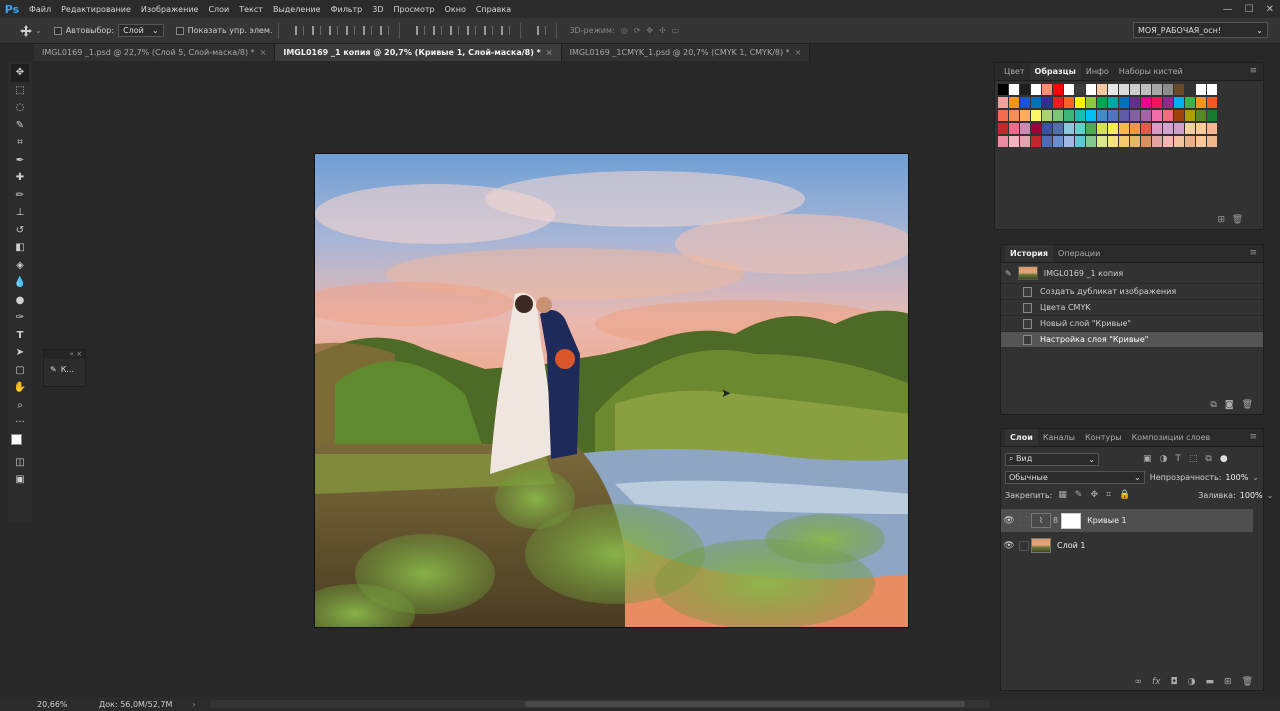 The width and height of the screenshot is (1280, 711). Describe the element at coordinates (1029, 253) in the screenshot. I see `tab-history: История` at that location.